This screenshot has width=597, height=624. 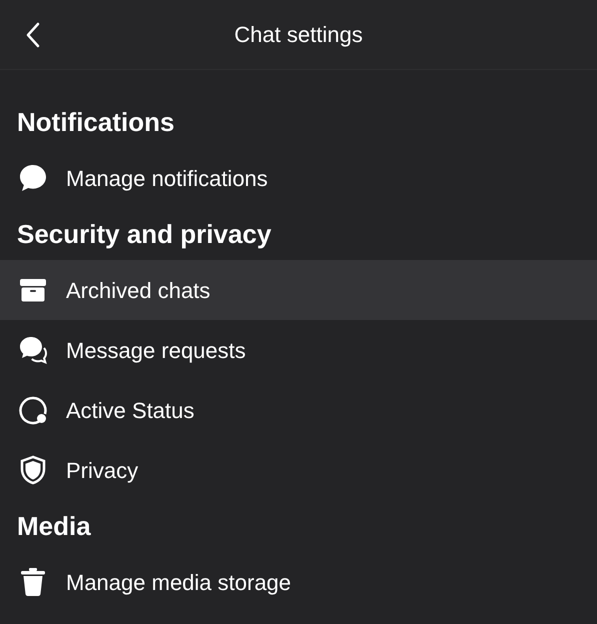 What do you see at coordinates (298, 35) in the screenshot?
I see `screen-title: Chat settings` at bounding box center [298, 35].